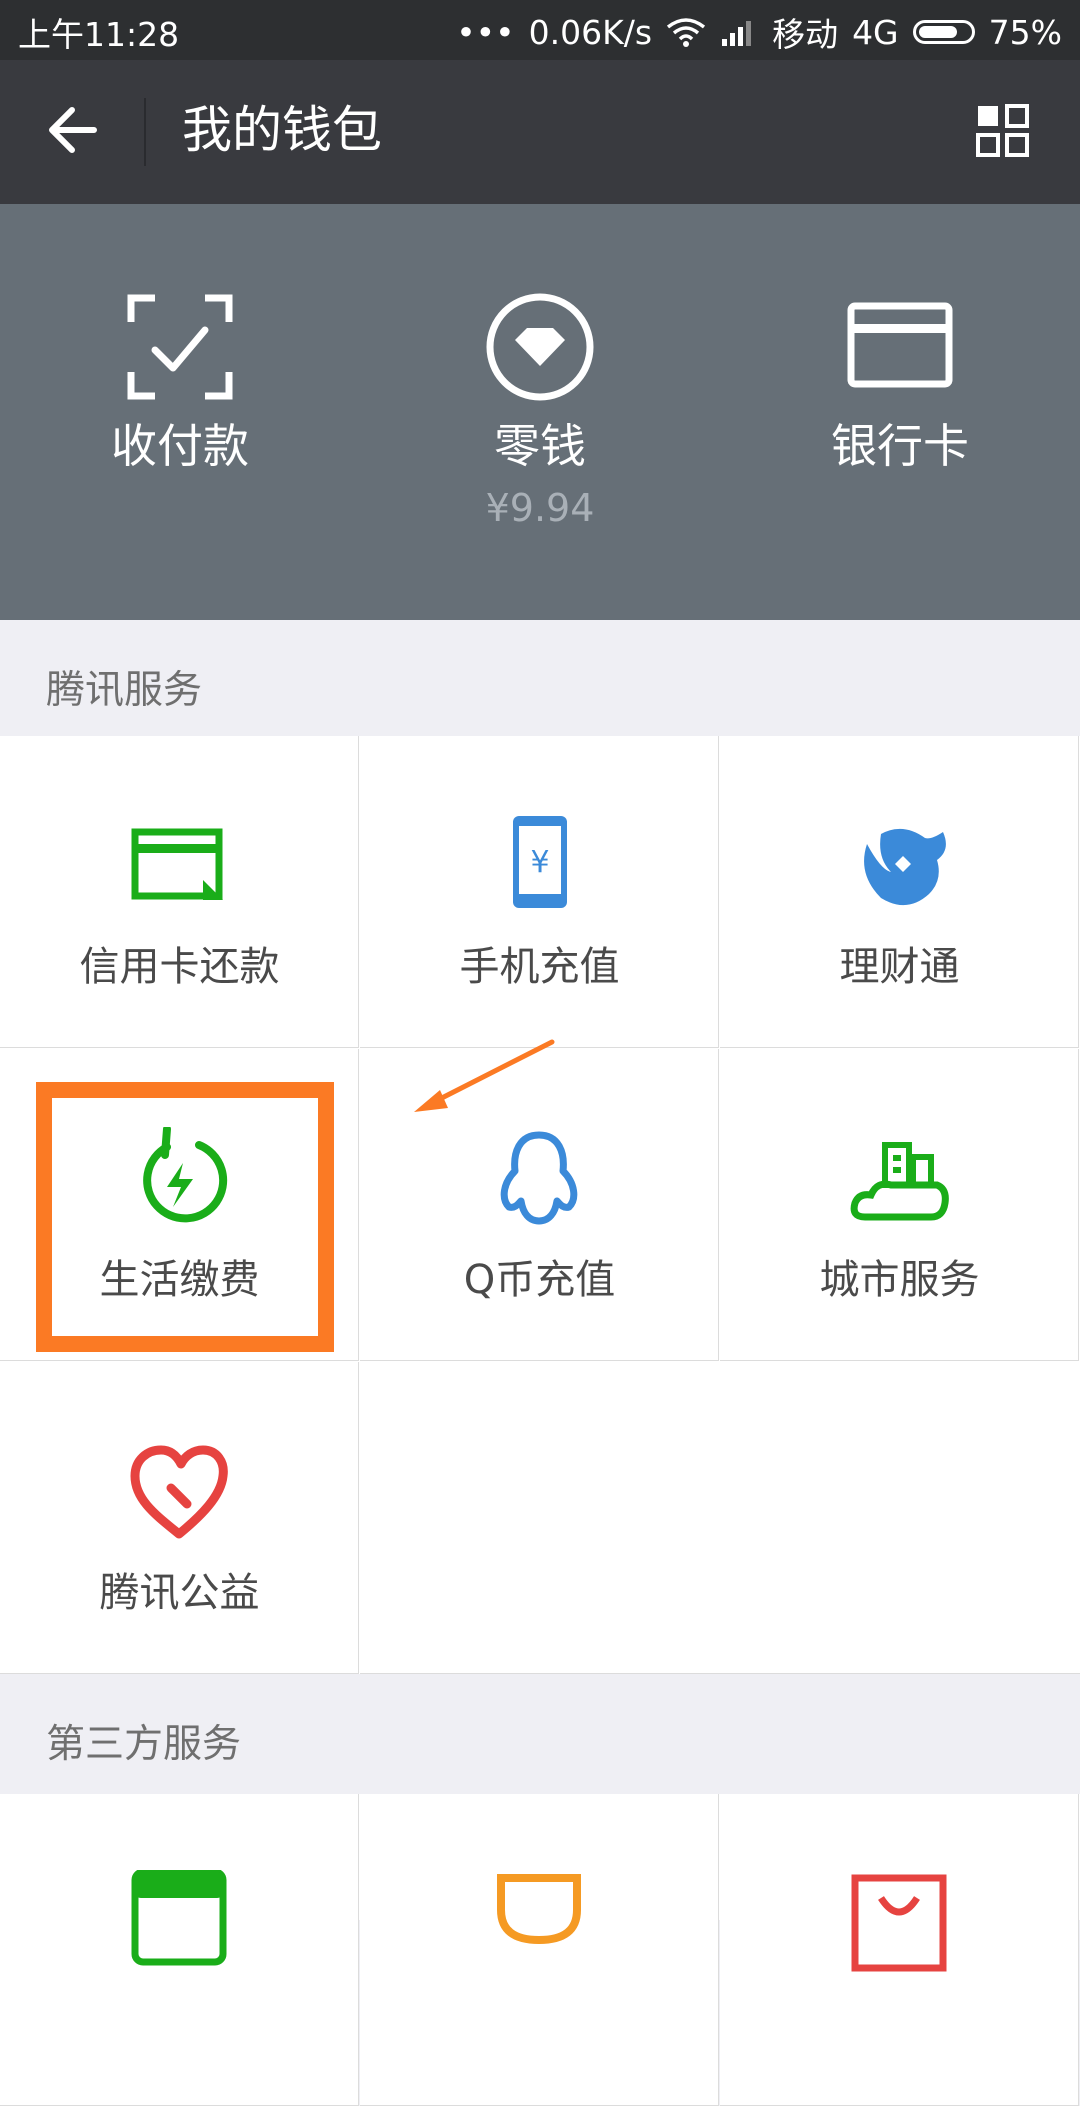 The image size is (1080, 2106). Describe the element at coordinates (905, 867) in the screenshot. I see `fish-icon` at that location.